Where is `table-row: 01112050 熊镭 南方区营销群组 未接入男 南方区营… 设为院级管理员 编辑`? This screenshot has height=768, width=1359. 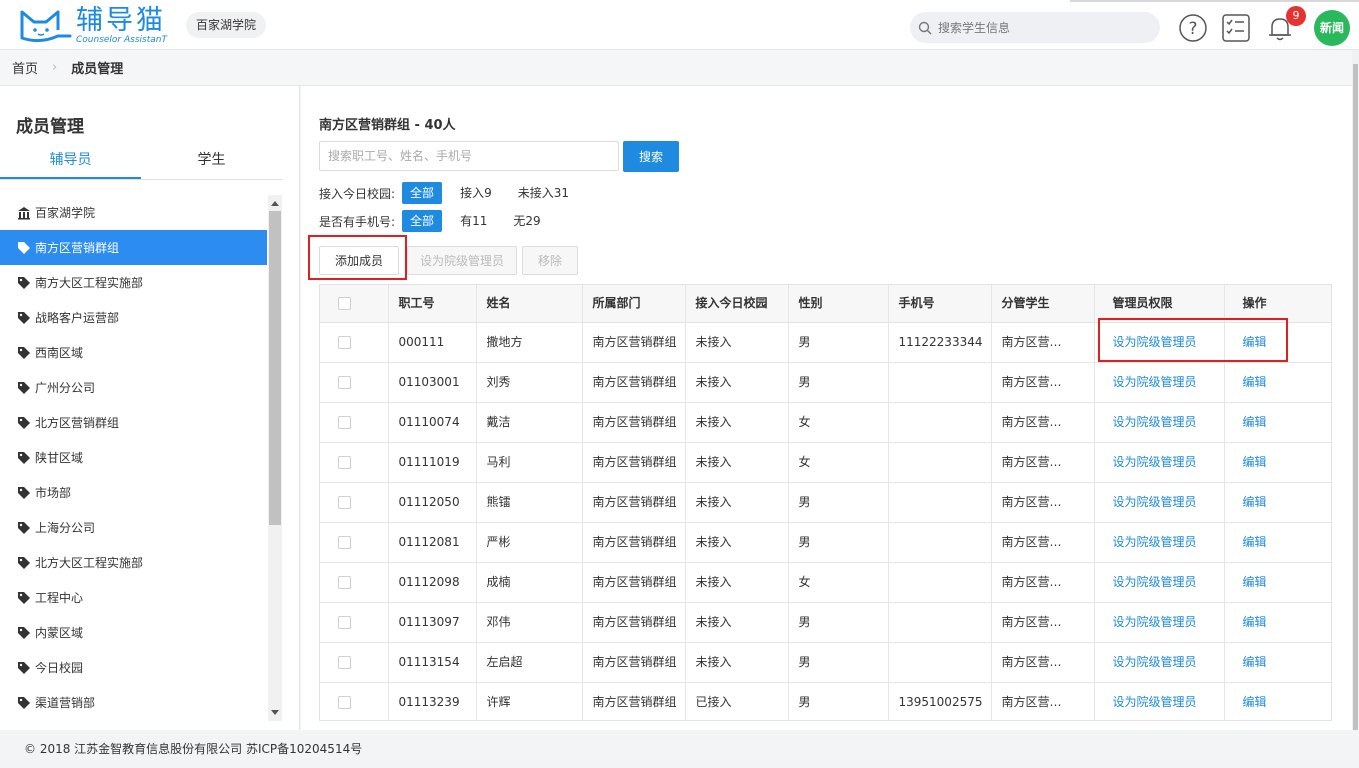
table-row: 01112050 熊镭 南方区营销群组 未接入男 南方区营… 设为院级管理员 编辑 is located at coordinates (825, 502).